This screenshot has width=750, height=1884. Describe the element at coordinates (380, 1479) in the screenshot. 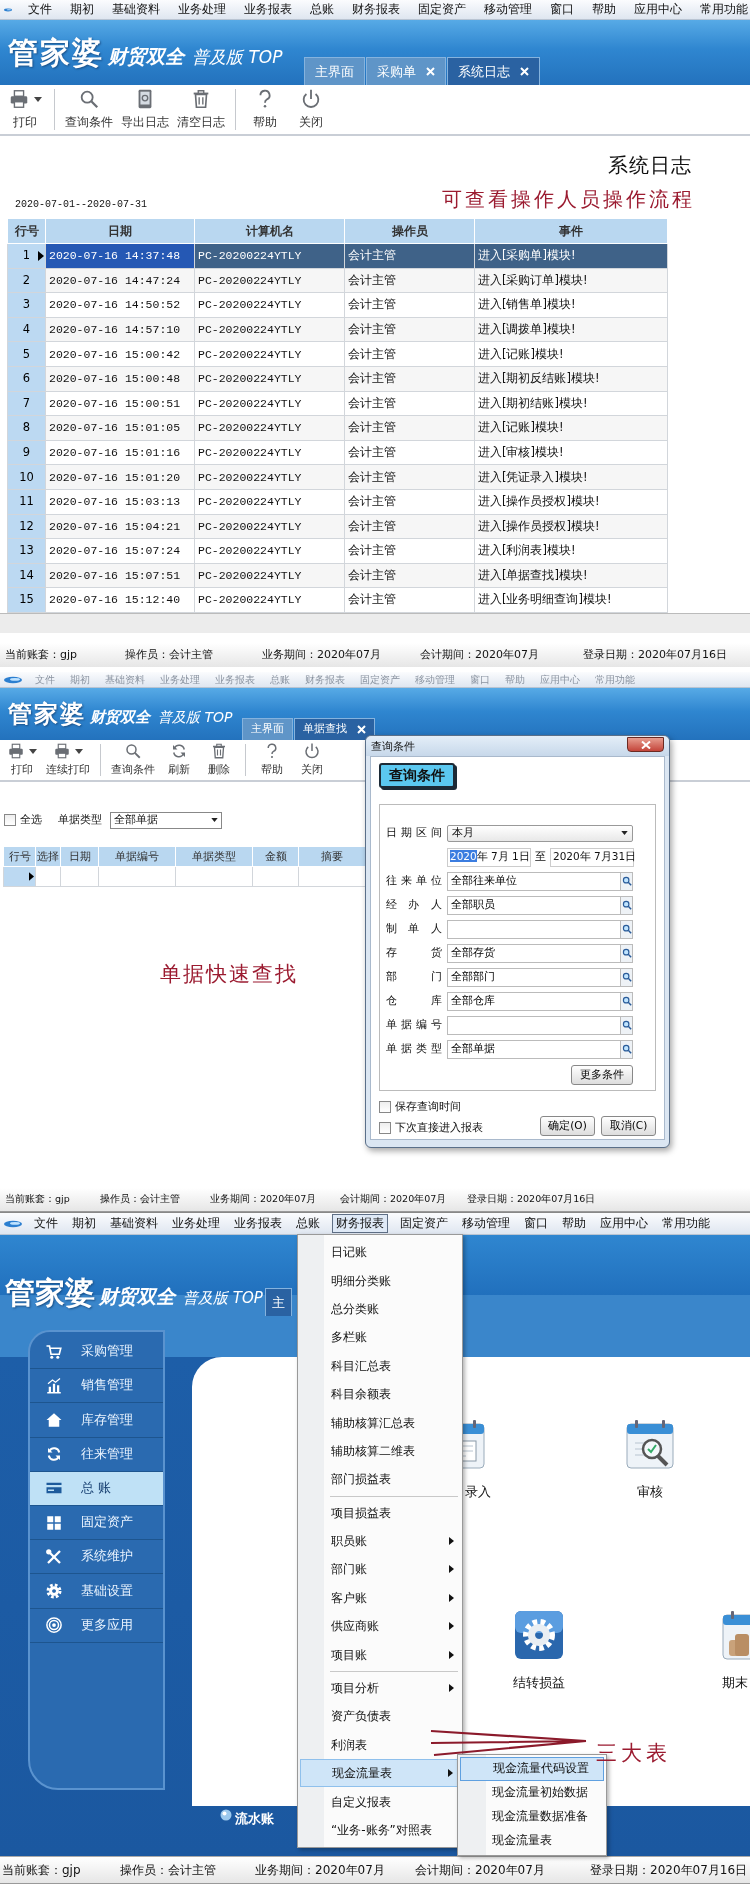

I see `menu-item: 部门损益表` at that location.